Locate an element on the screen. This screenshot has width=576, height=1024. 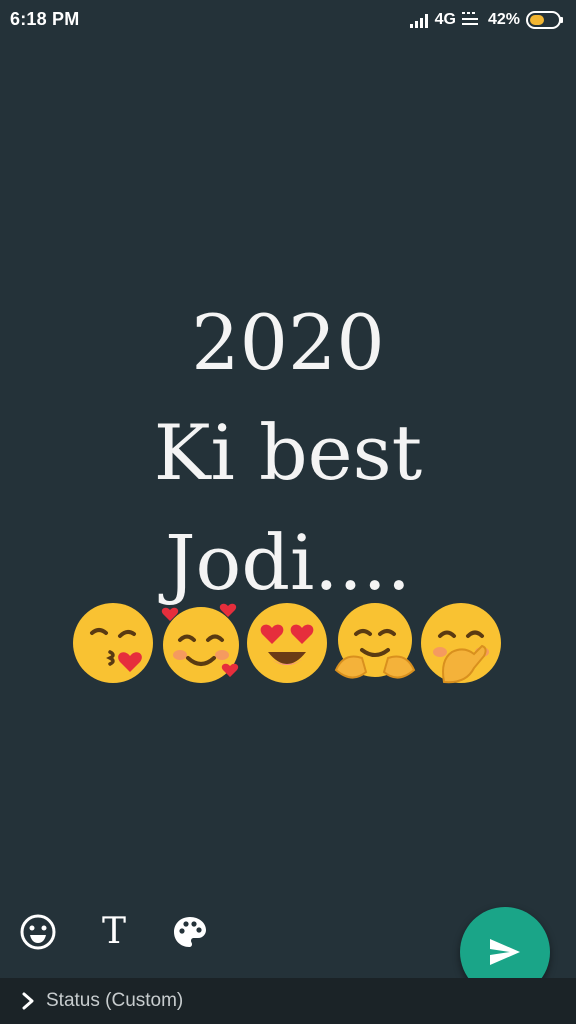
emoji-icon is located at coordinates (38, 932).